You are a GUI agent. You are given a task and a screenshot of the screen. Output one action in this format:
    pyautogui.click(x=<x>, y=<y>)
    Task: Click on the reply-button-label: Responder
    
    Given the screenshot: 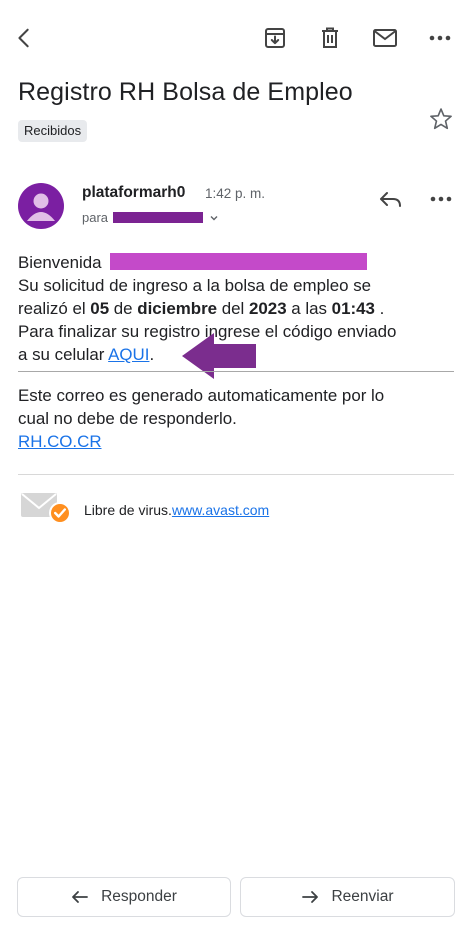 What is the action you would take?
    pyautogui.click(x=139, y=896)
    